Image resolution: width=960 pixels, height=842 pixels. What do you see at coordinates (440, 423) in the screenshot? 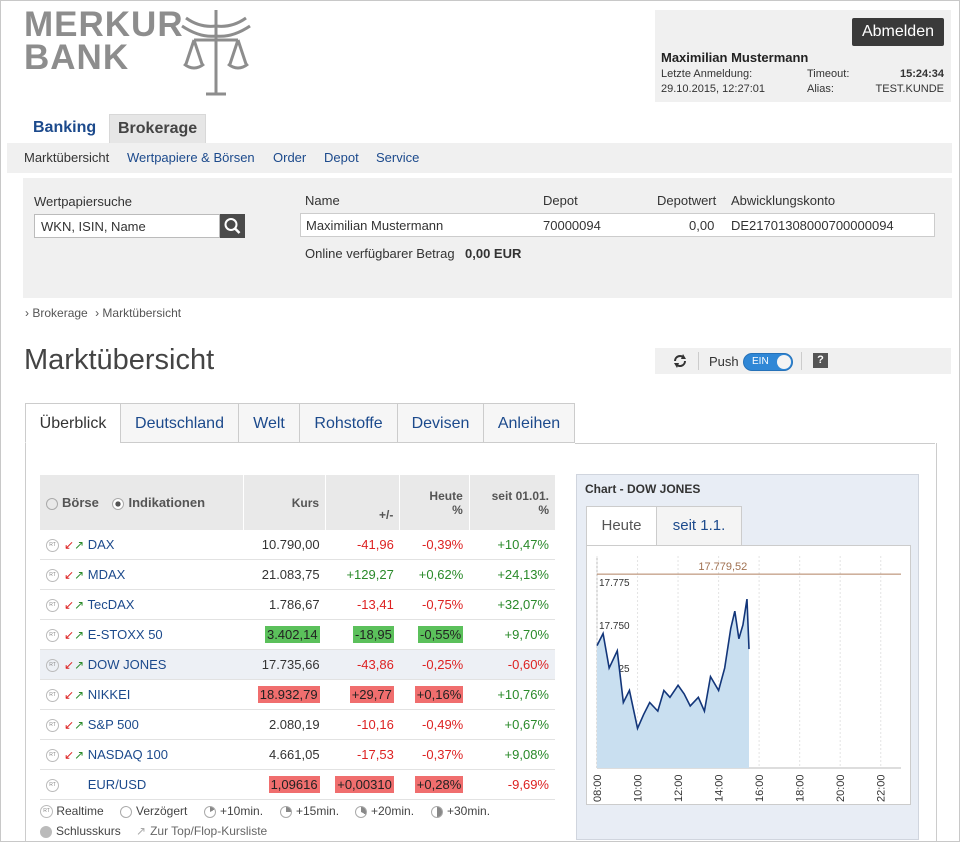
I see `tab-devisen: Devisen` at bounding box center [440, 423].